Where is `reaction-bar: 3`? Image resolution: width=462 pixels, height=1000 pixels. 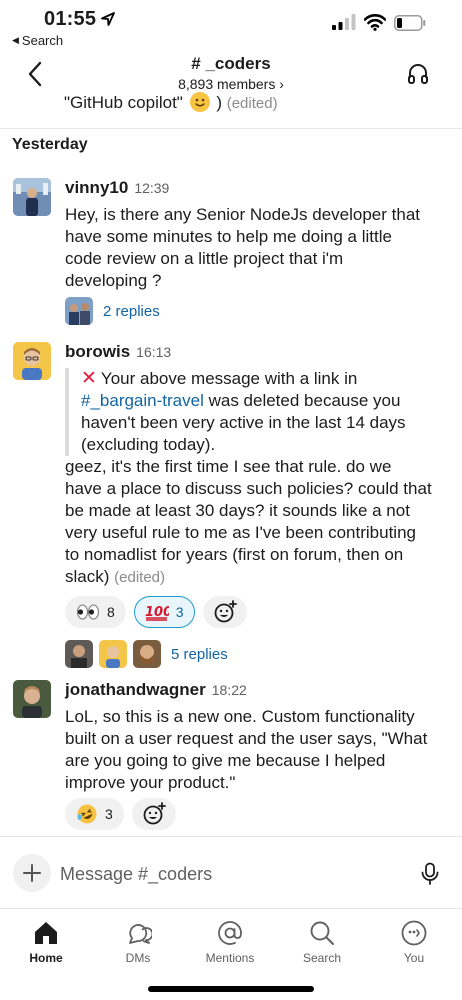
reaction-bar: 3 is located at coordinates (120, 814).